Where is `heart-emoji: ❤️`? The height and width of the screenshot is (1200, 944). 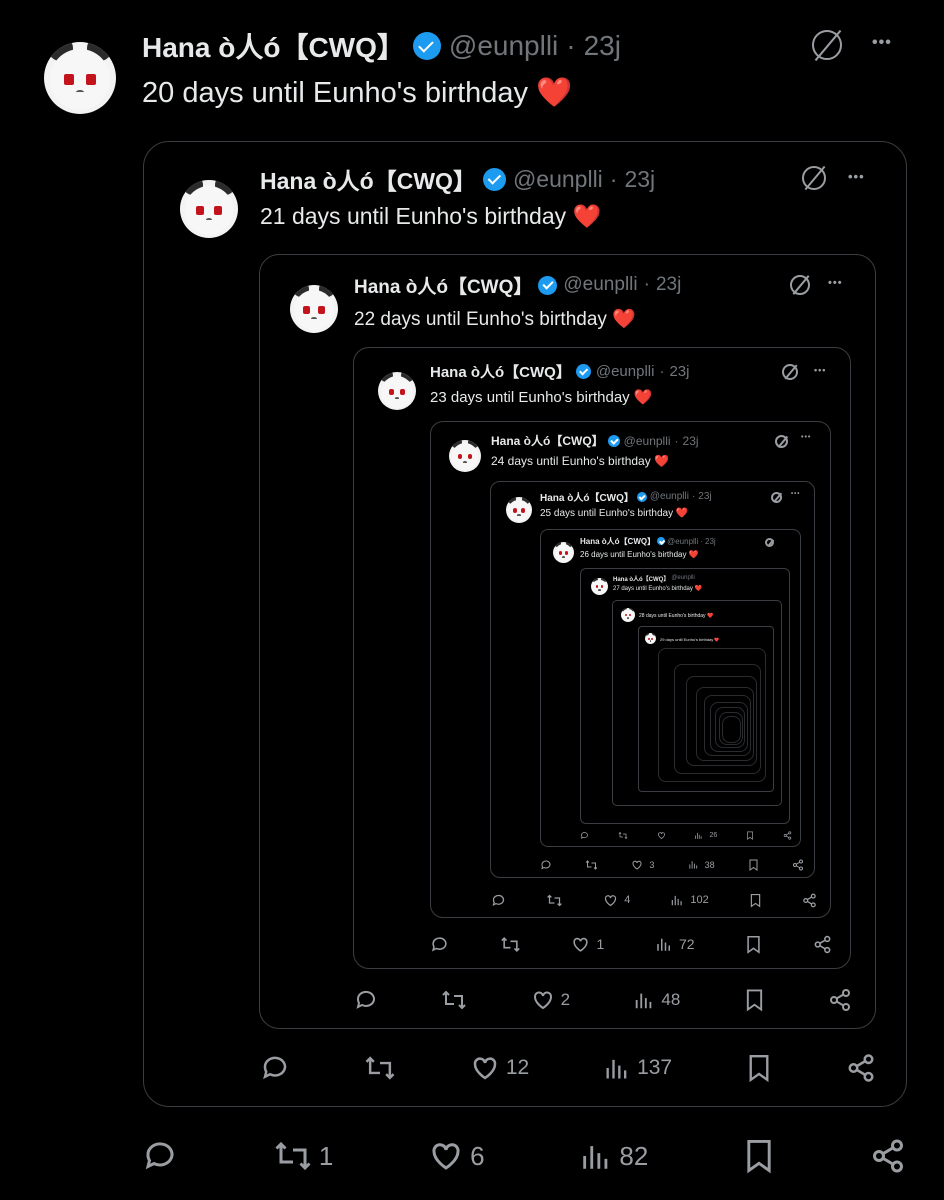
heart-emoji: ❤️ is located at coordinates (698, 589).